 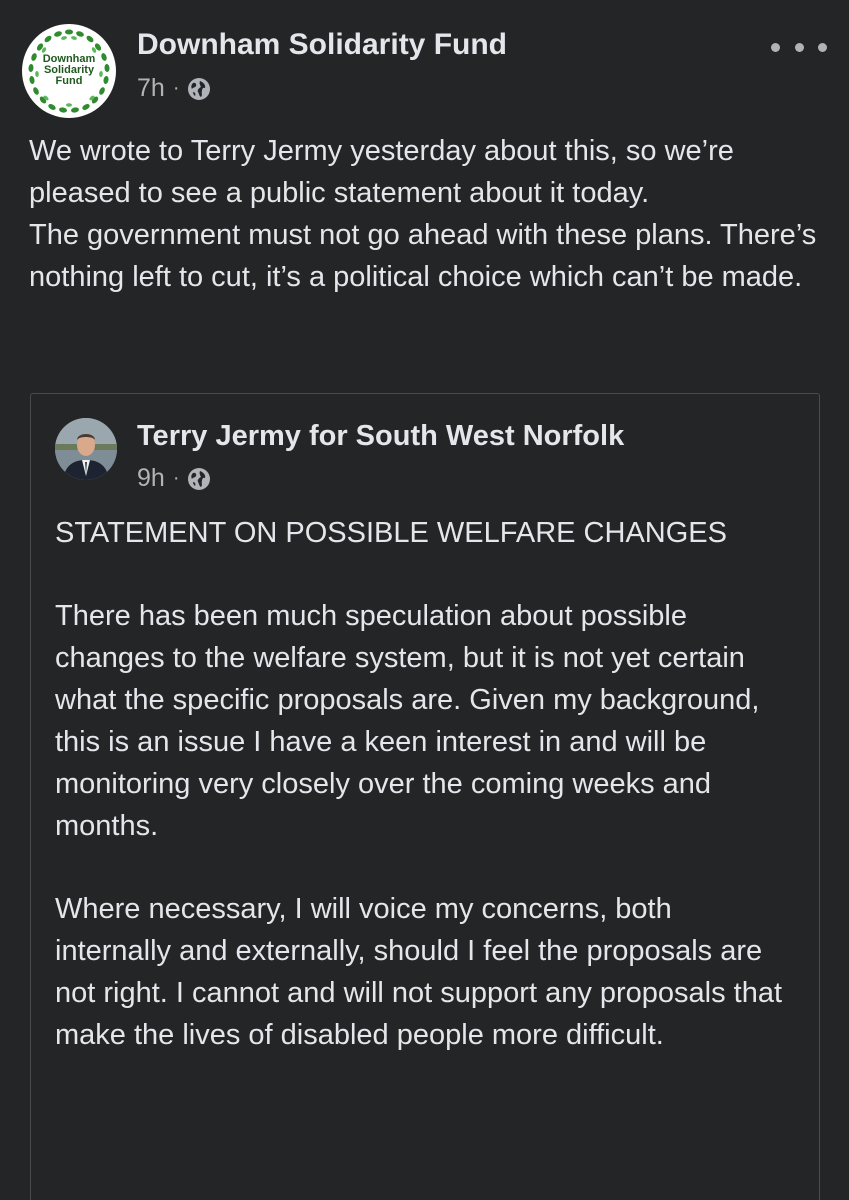 I want to click on post-timestamp: 7h, so click(x=151, y=88).